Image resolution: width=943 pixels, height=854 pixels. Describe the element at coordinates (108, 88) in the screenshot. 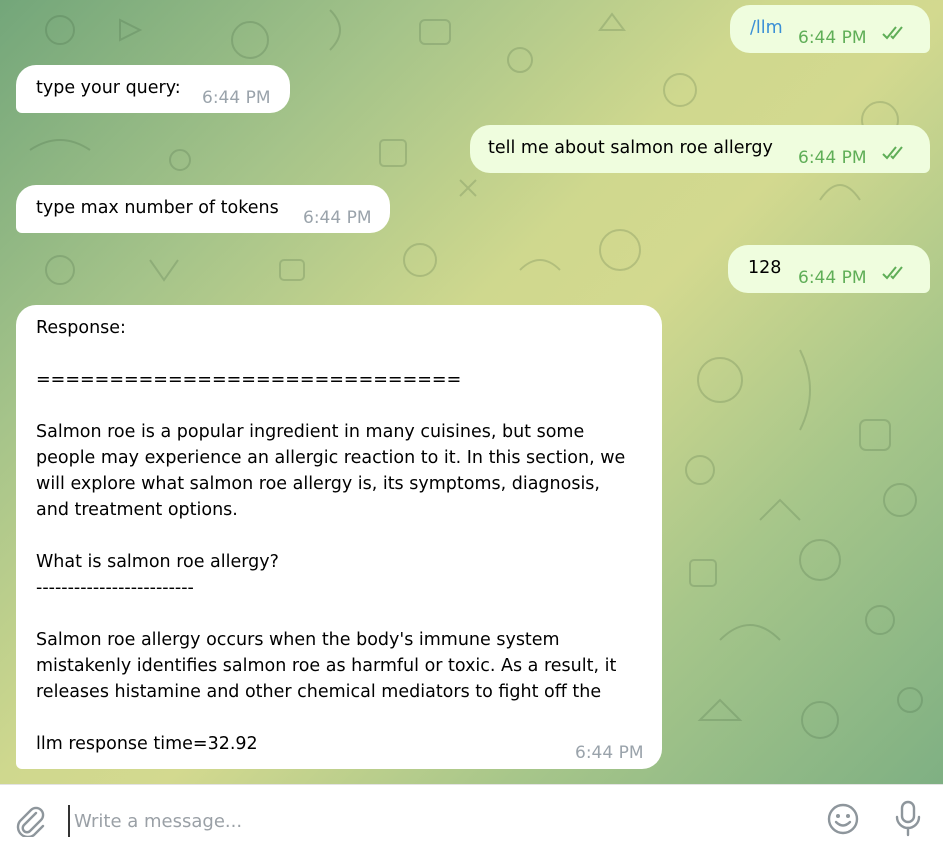

I see `message-text: type your query:` at that location.